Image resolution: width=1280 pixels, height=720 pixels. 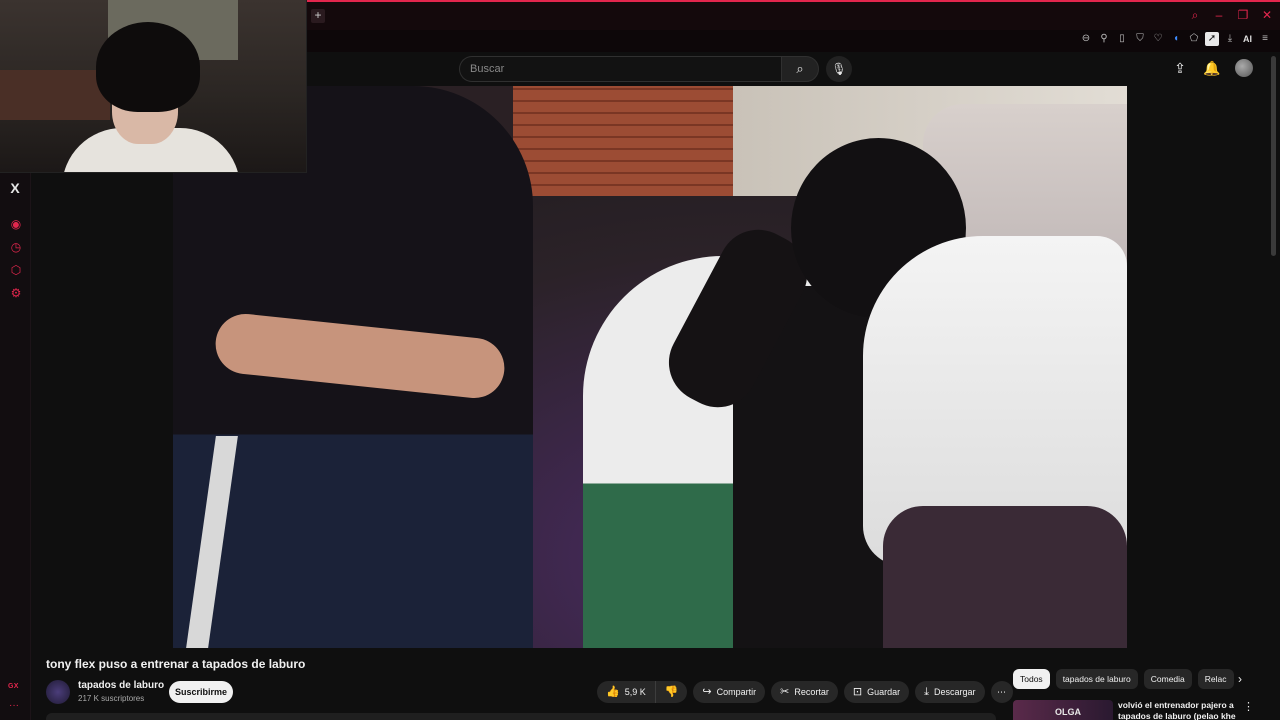 I want to click on shield-icon: ⛉, so click(x=1140, y=39).